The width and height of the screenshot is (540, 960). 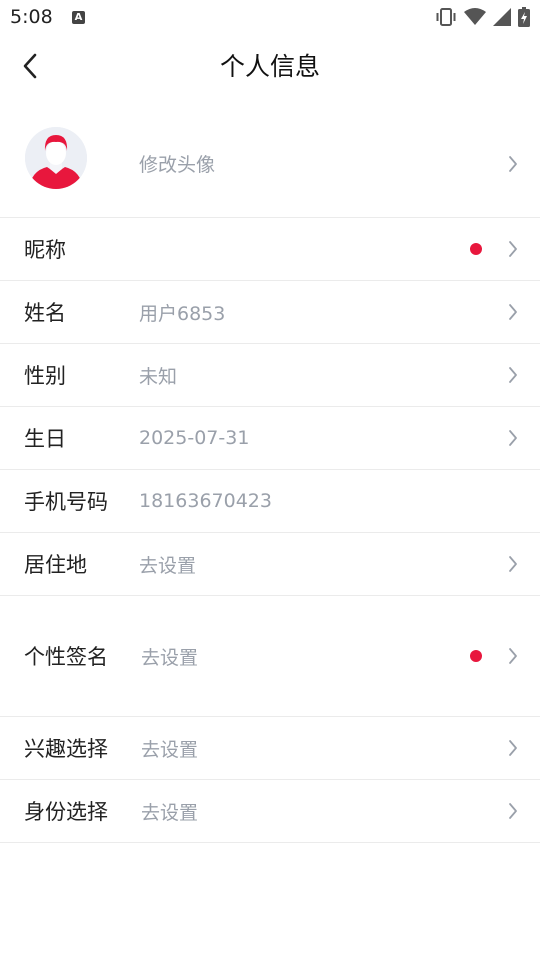 I want to click on row-gender: 性别 未知, so click(x=270, y=375).